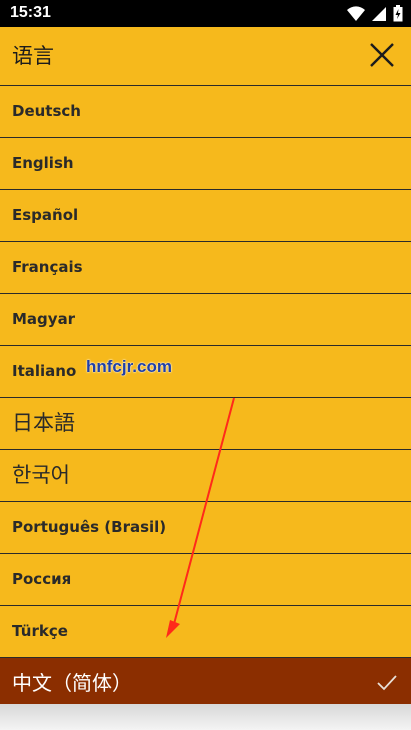 The width and height of the screenshot is (411, 730). I want to click on language-item-portugues: Português (Brasil), so click(205, 528).